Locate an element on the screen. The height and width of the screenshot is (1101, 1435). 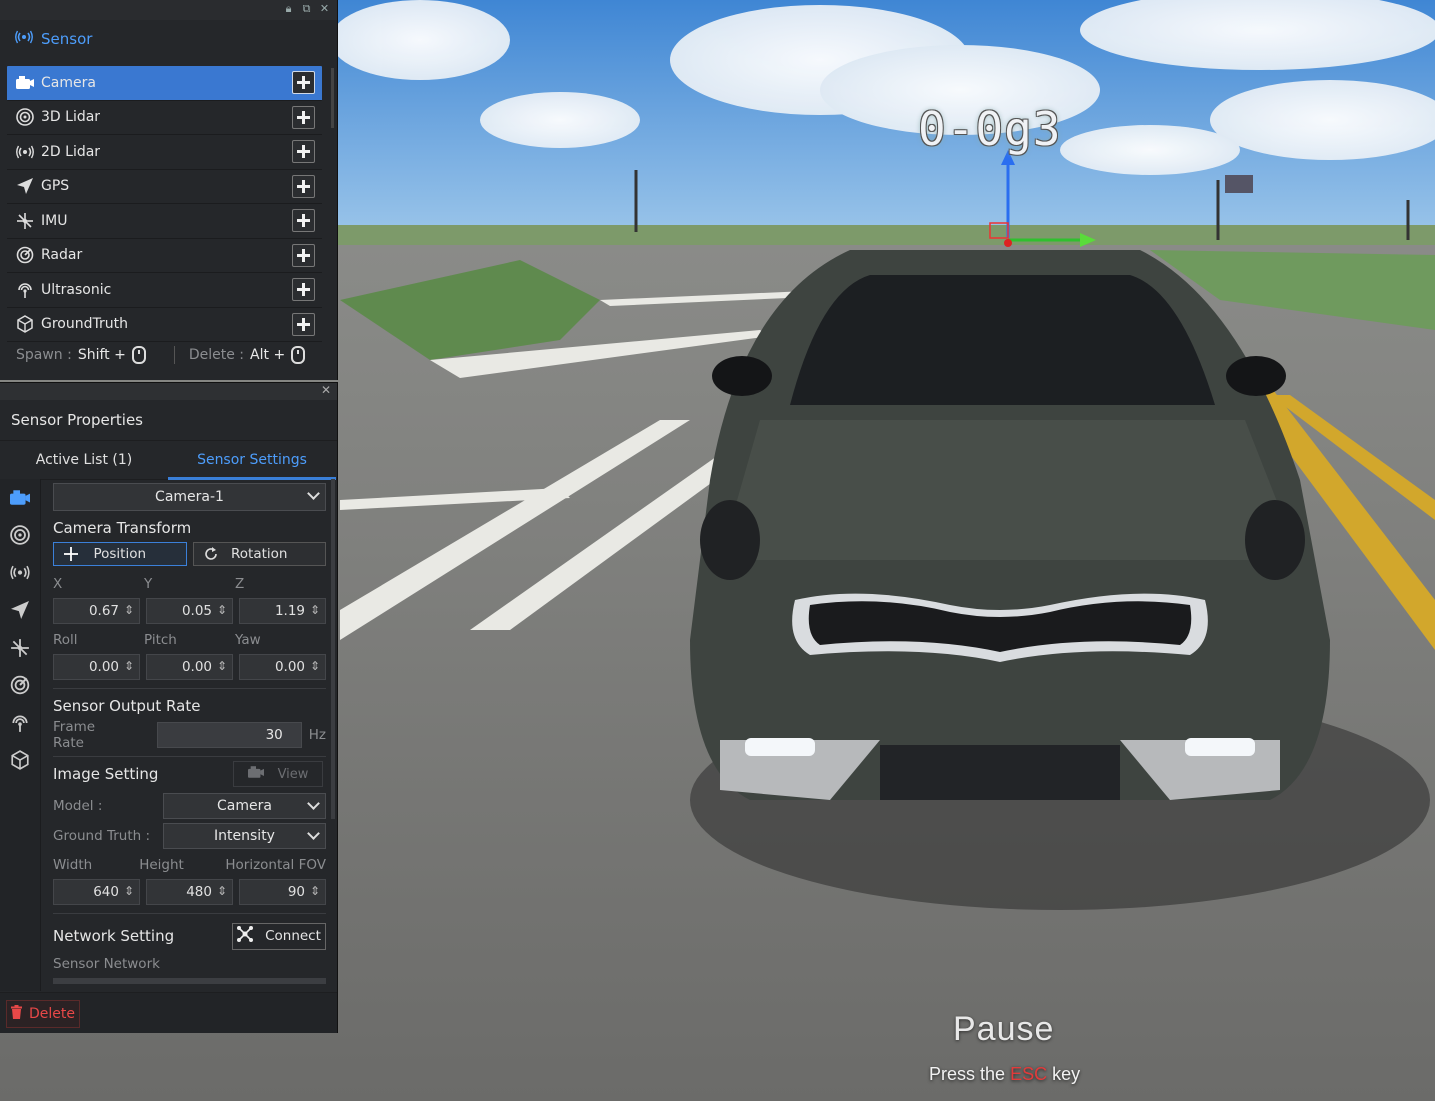
pitch-input: 0.00 is located at coordinates (189, 667).